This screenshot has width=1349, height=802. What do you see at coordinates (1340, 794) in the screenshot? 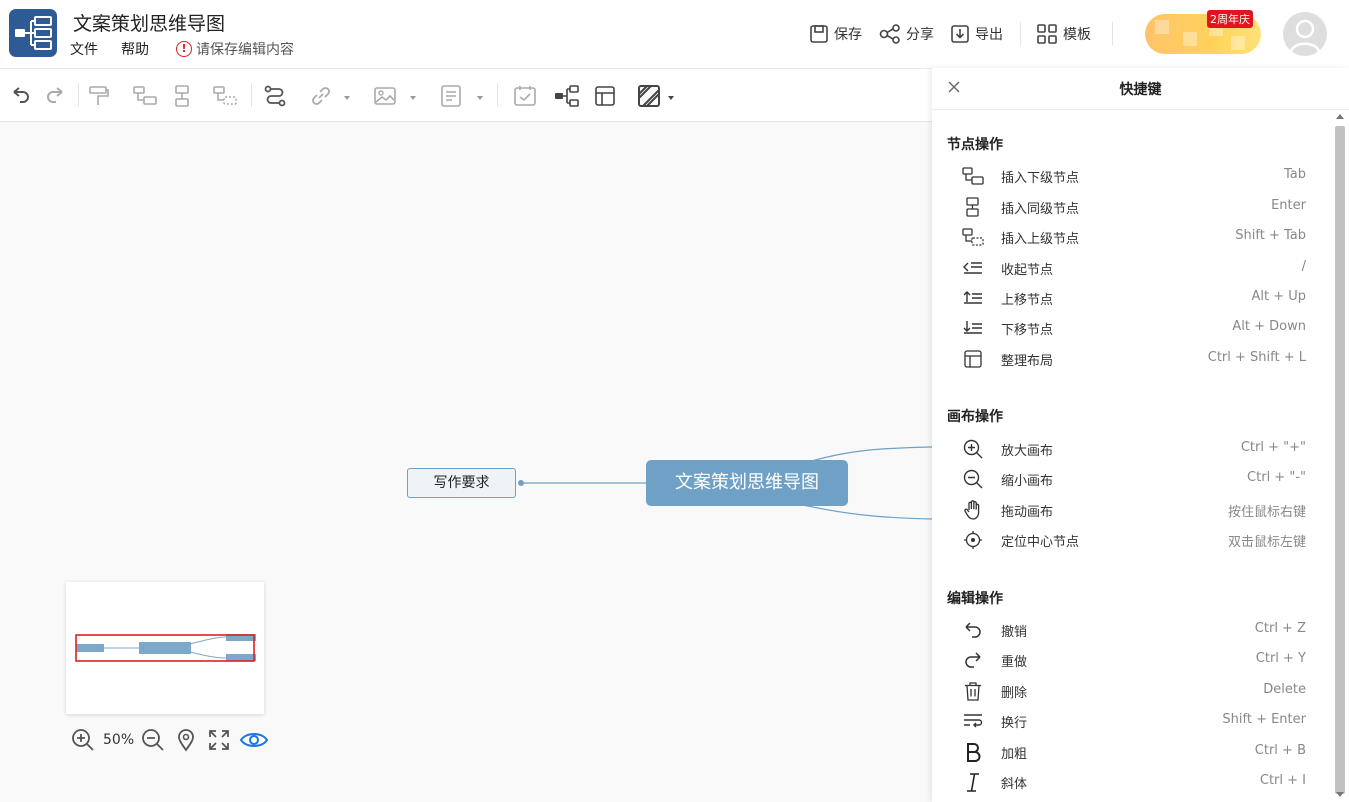
I see `scroll-down-arrow` at bounding box center [1340, 794].